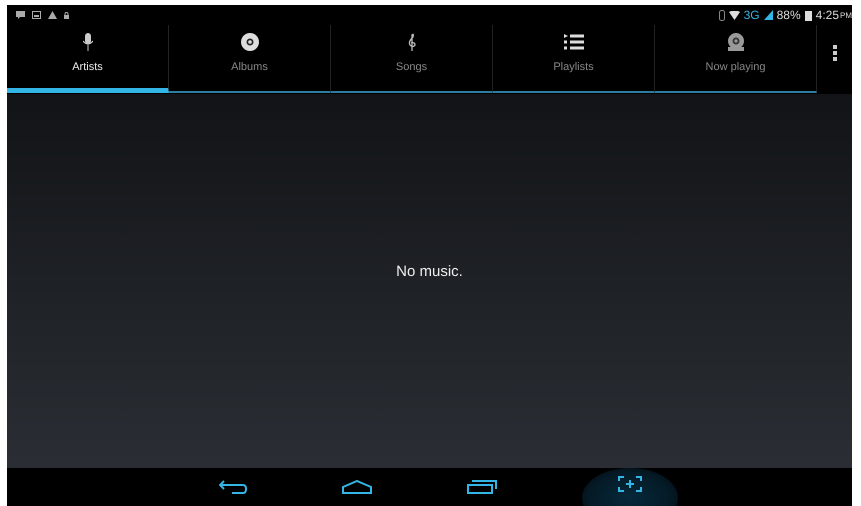  Describe the element at coordinates (735, 42) in the screenshot. I see `speaker-icon` at that location.